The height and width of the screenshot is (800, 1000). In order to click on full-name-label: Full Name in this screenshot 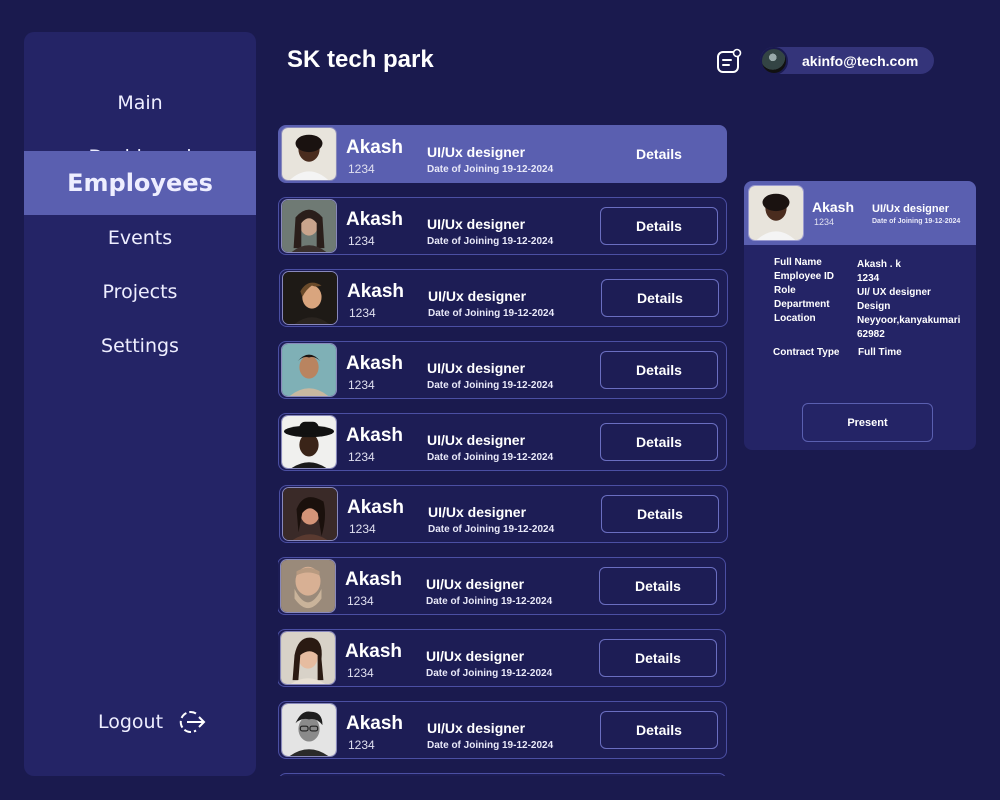, I will do `click(798, 262)`.